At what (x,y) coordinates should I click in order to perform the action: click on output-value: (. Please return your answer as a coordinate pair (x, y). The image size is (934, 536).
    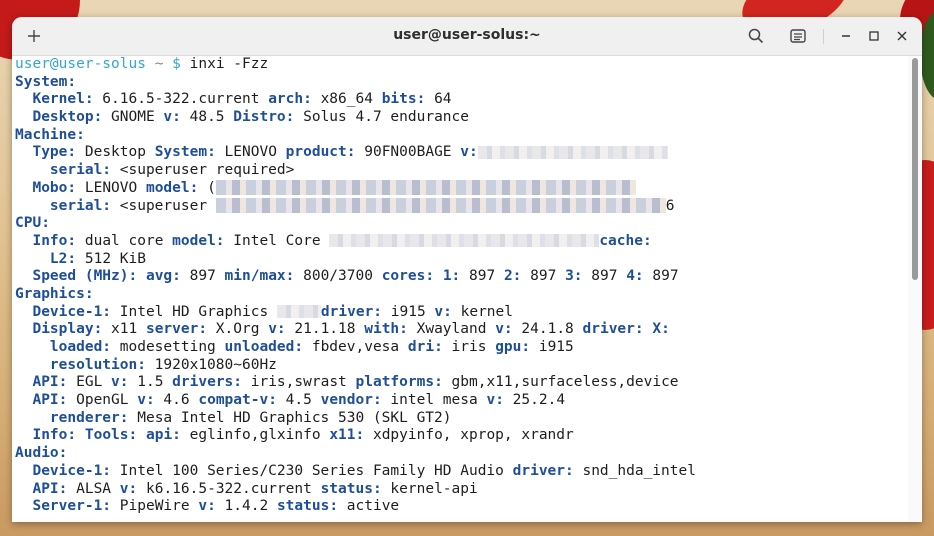
    Looking at the image, I should click on (207, 187).